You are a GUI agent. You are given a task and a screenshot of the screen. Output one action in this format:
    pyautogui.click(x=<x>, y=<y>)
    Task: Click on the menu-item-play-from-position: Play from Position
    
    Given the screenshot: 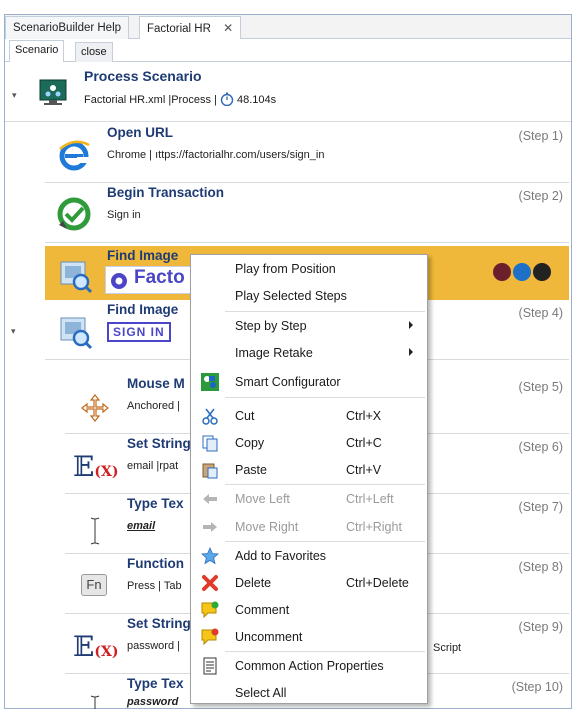 What is the action you would take?
    pyautogui.click(x=309, y=268)
    